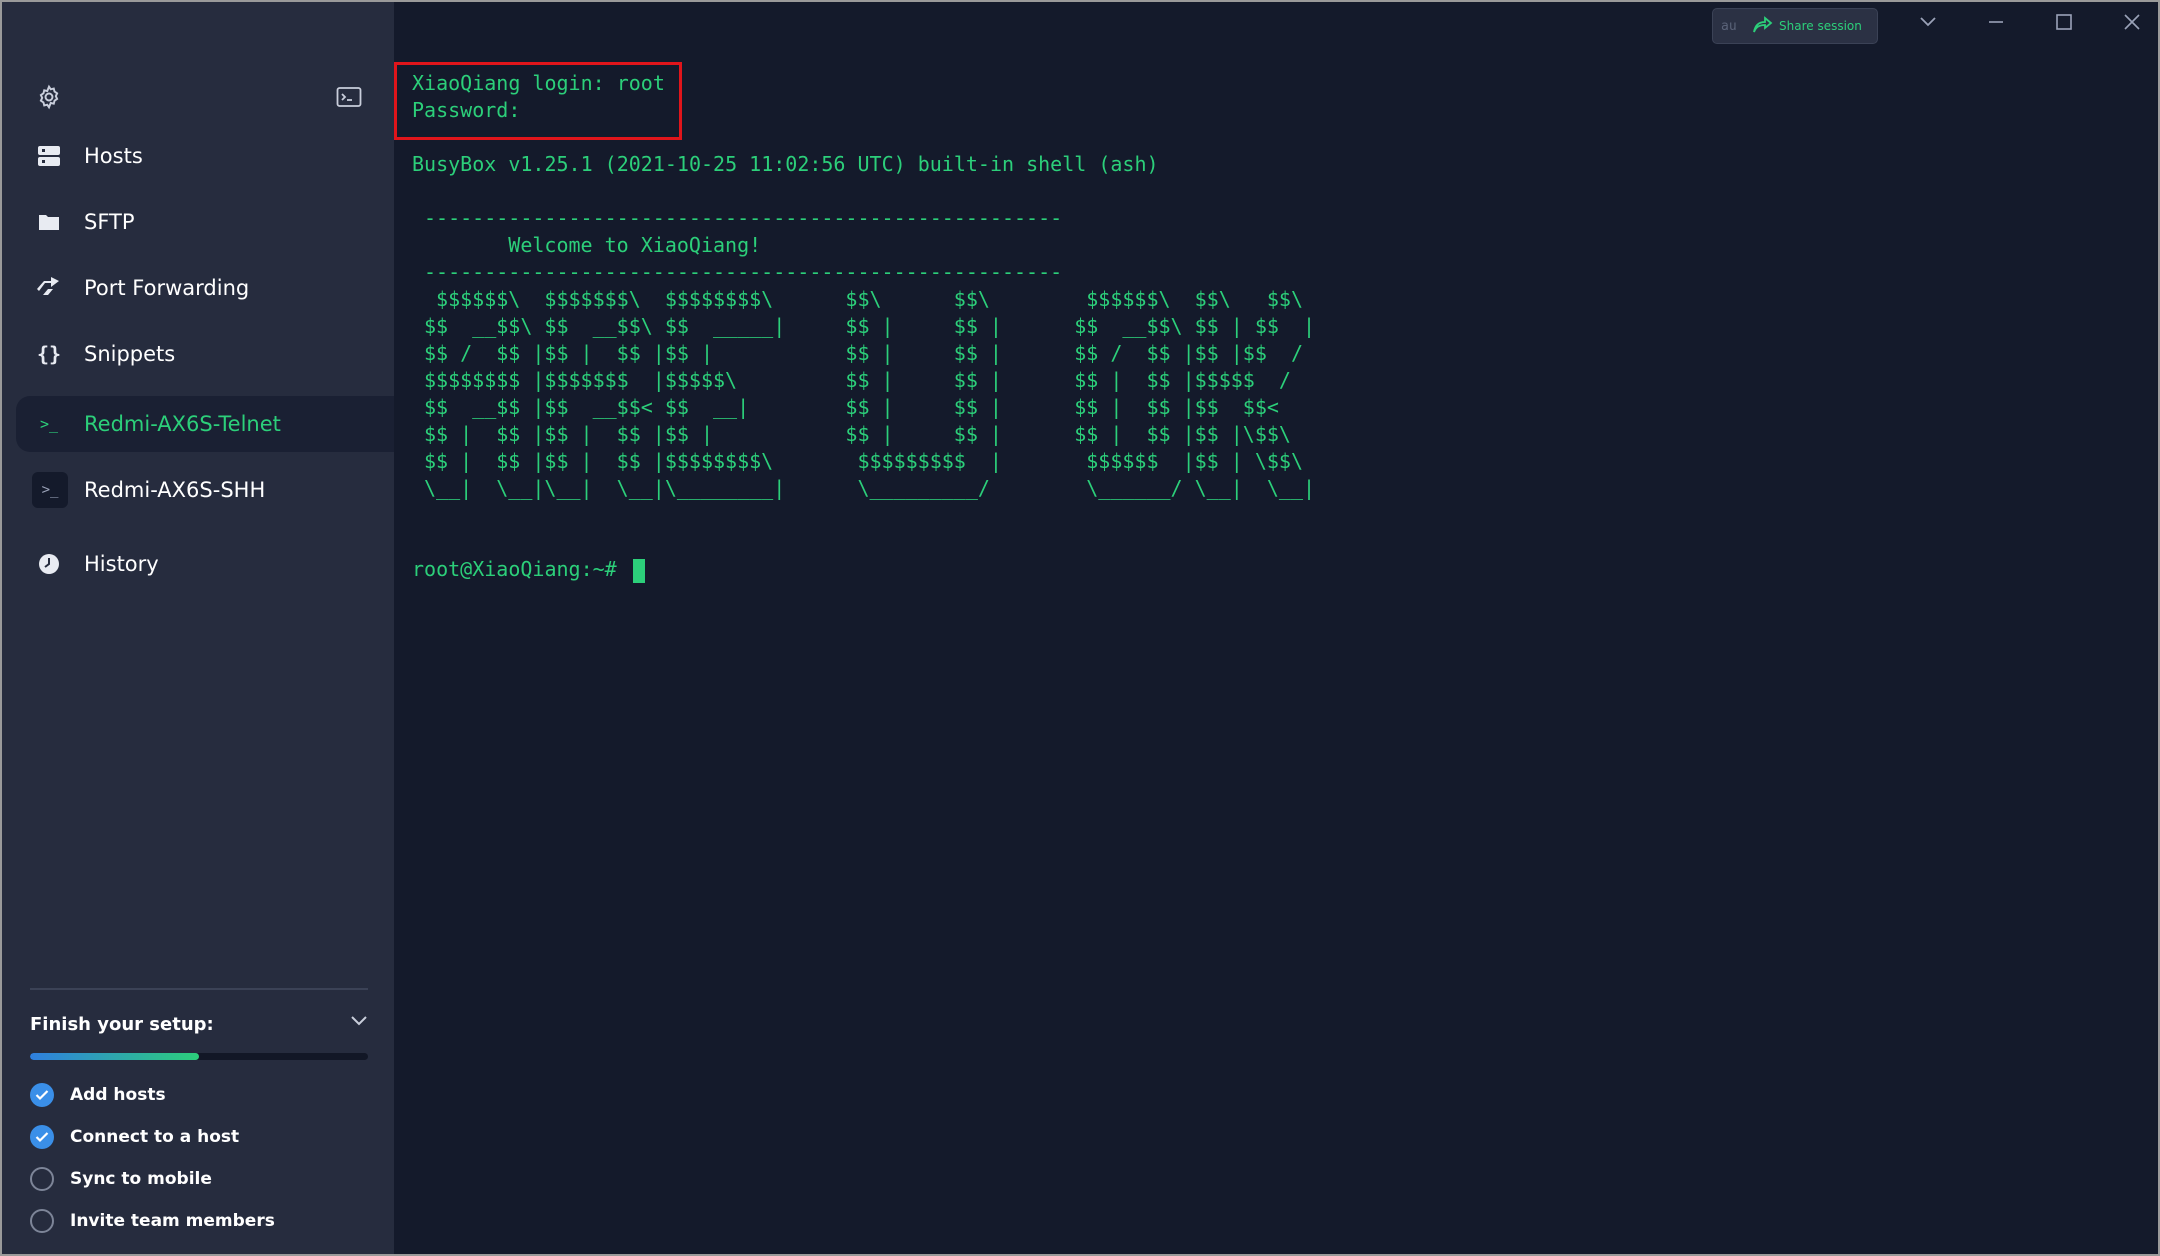 The height and width of the screenshot is (1256, 2160). Describe the element at coordinates (205, 354) in the screenshot. I see `sidebar-item-snippets: {} Snippets` at that location.